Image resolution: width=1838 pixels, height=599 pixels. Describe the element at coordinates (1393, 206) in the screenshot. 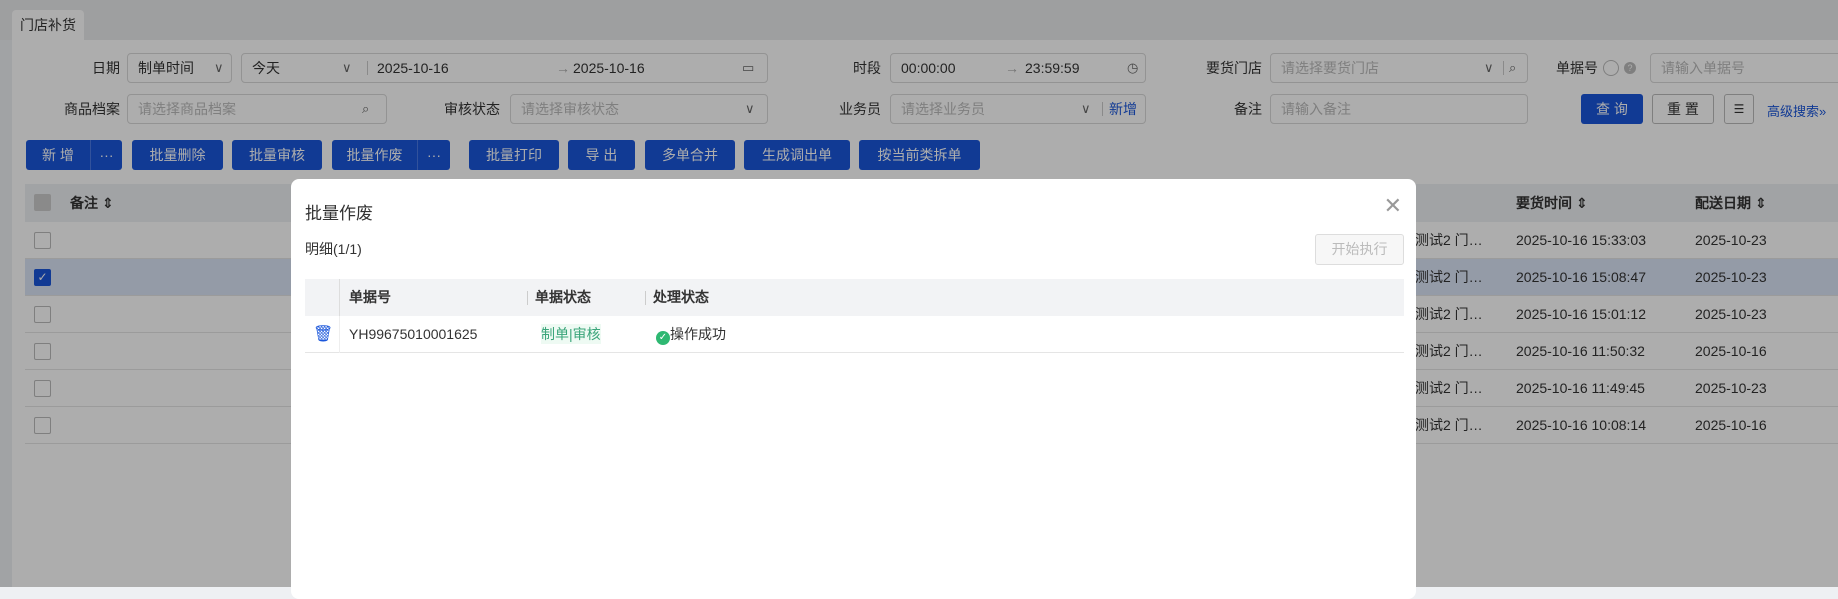

I see `close-icon: ✕` at that location.